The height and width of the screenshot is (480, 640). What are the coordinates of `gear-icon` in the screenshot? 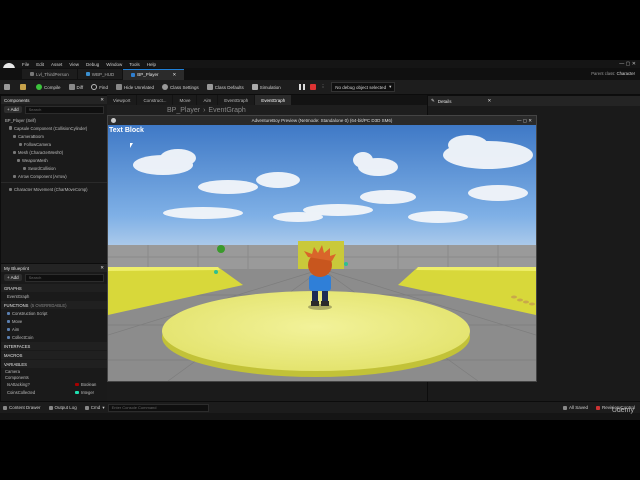 It's located at (164, 87).